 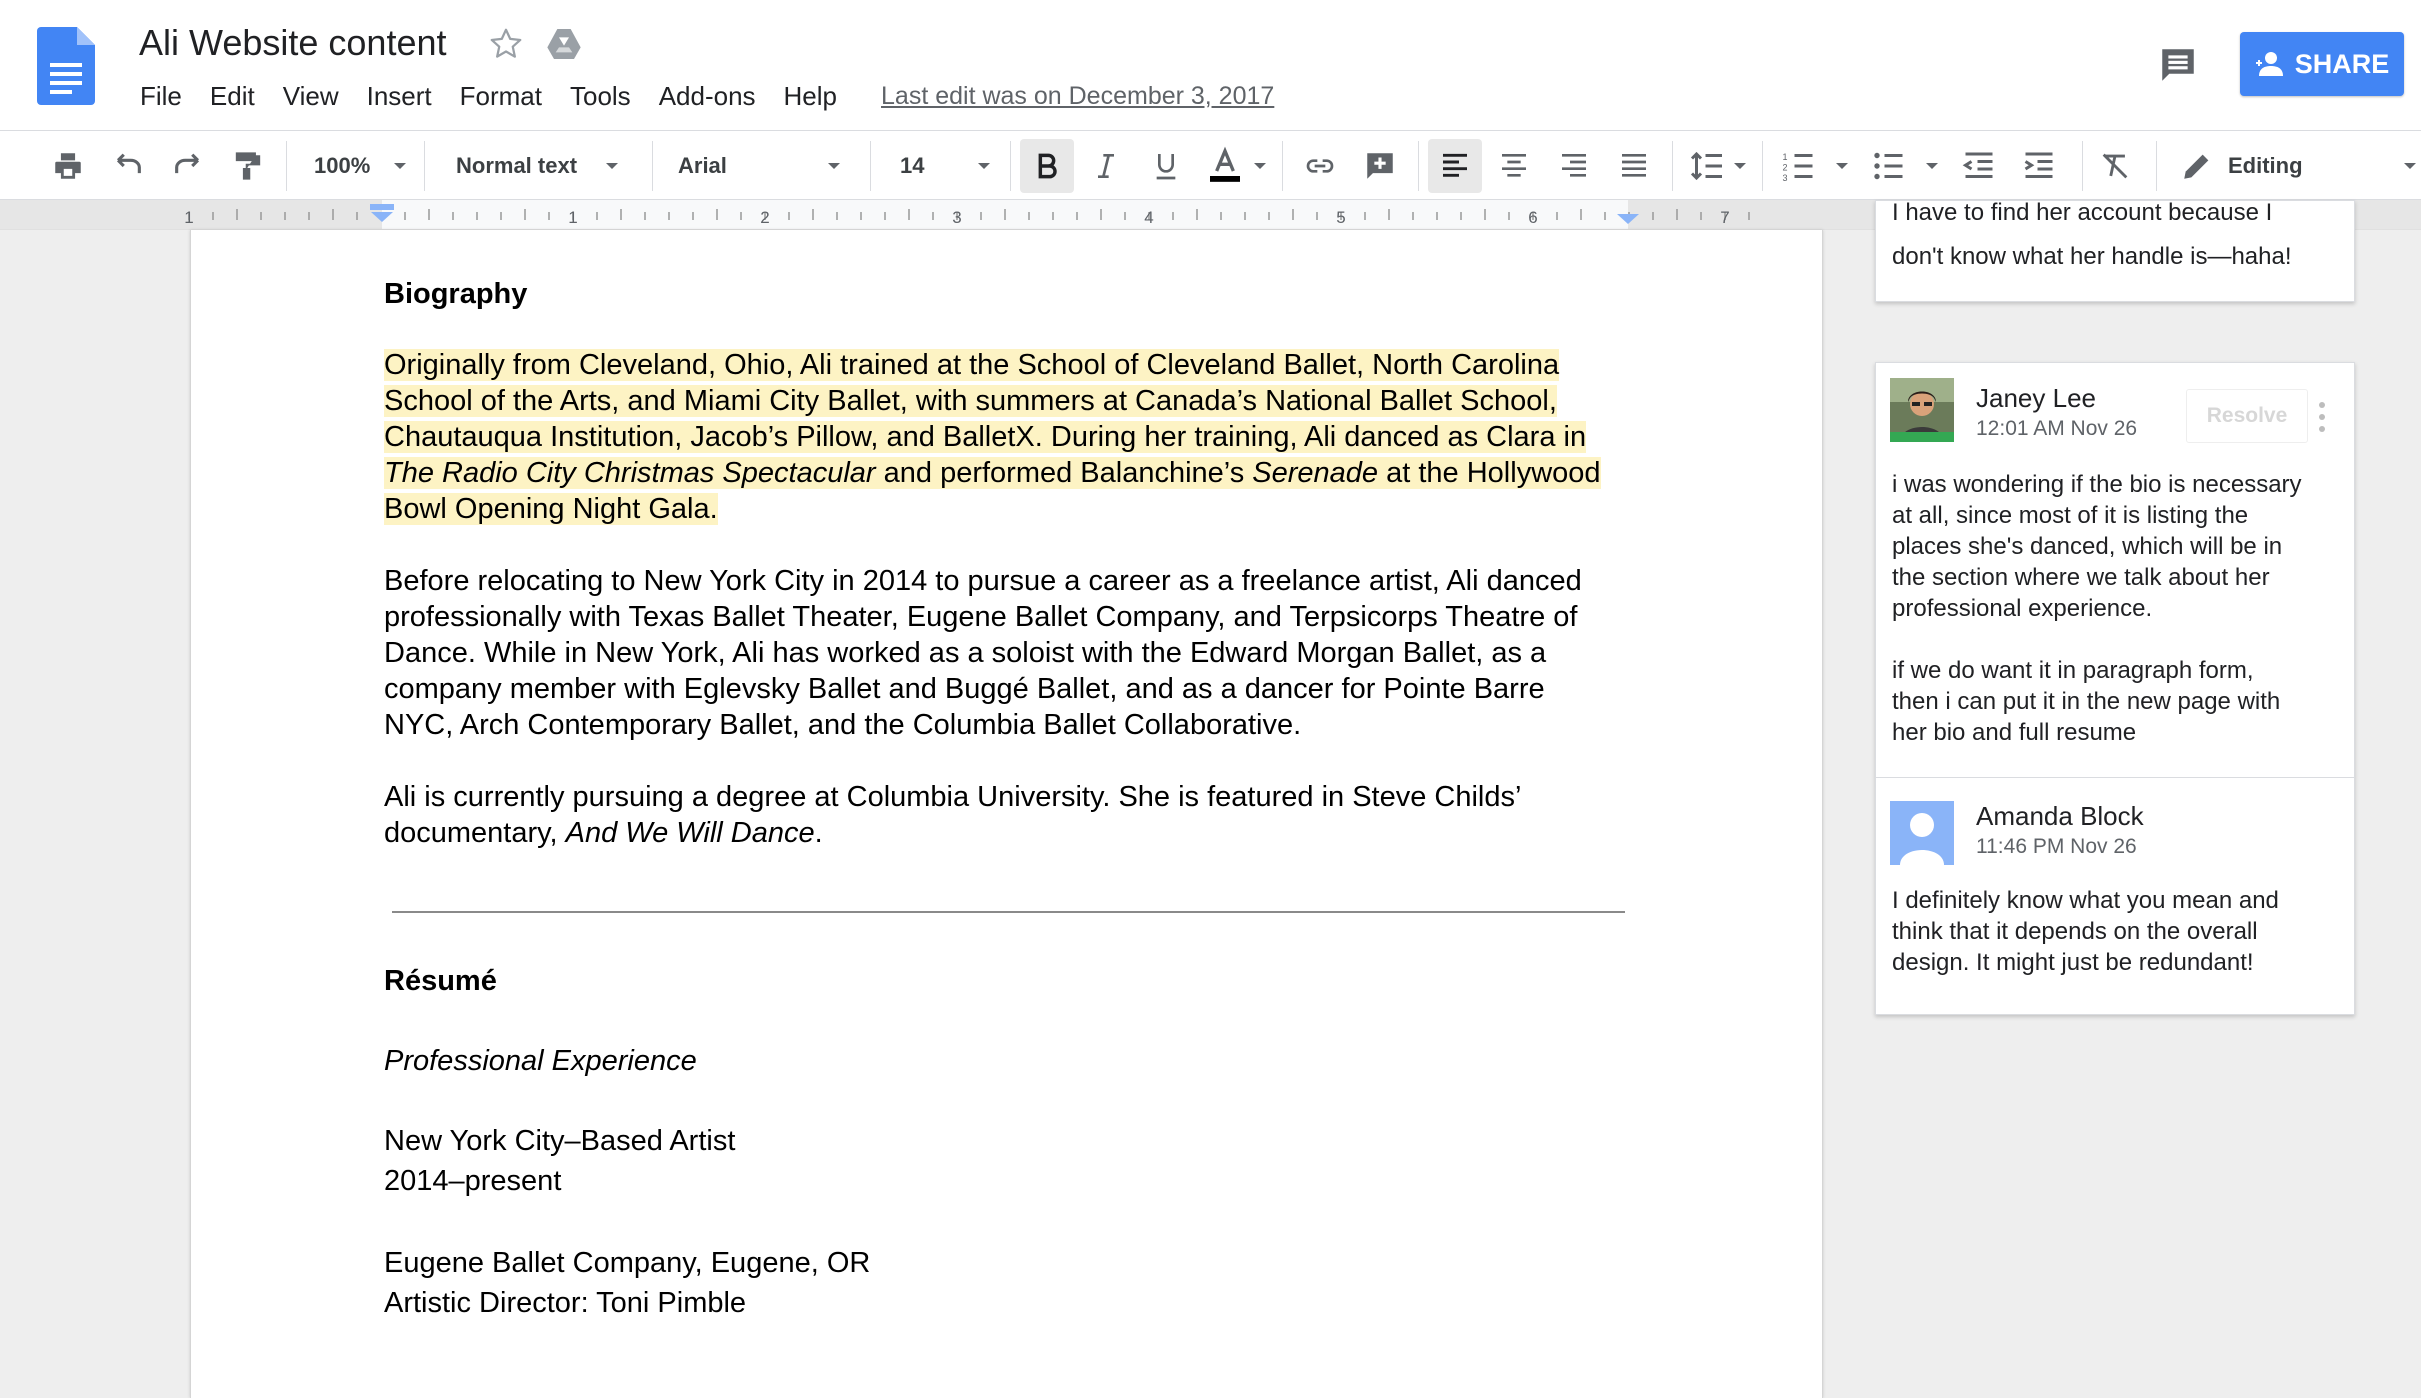 I want to click on style-caret, so click(x=612, y=166).